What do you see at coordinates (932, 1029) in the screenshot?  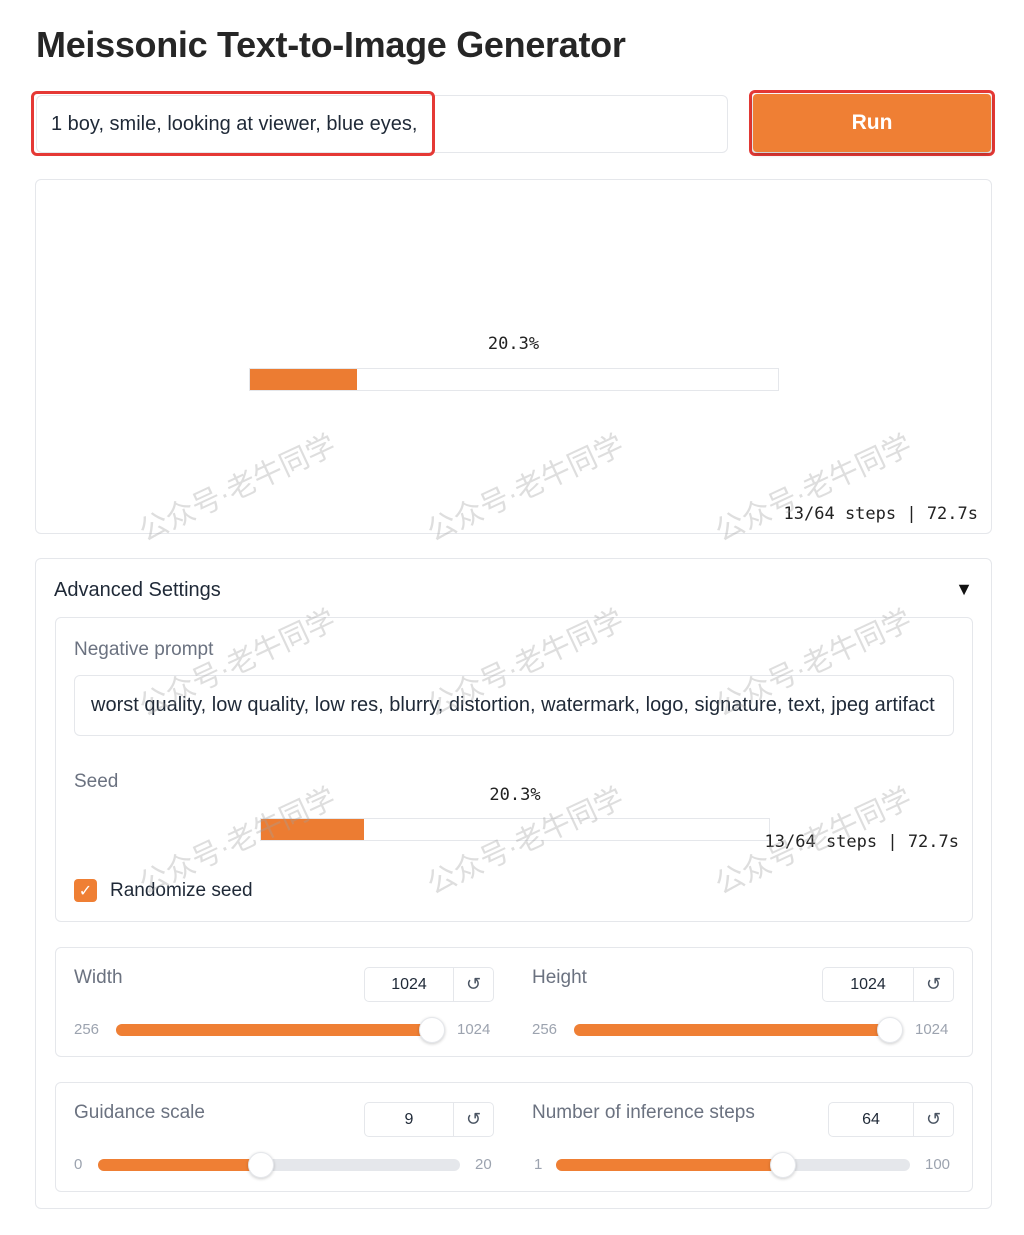 I see `height-max: 1024` at bounding box center [932, 1029].